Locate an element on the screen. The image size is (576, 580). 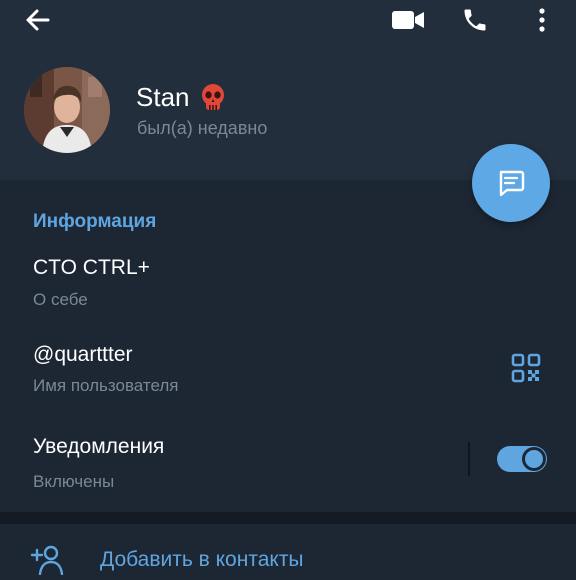
call-button is located at coordinates (475, 20).